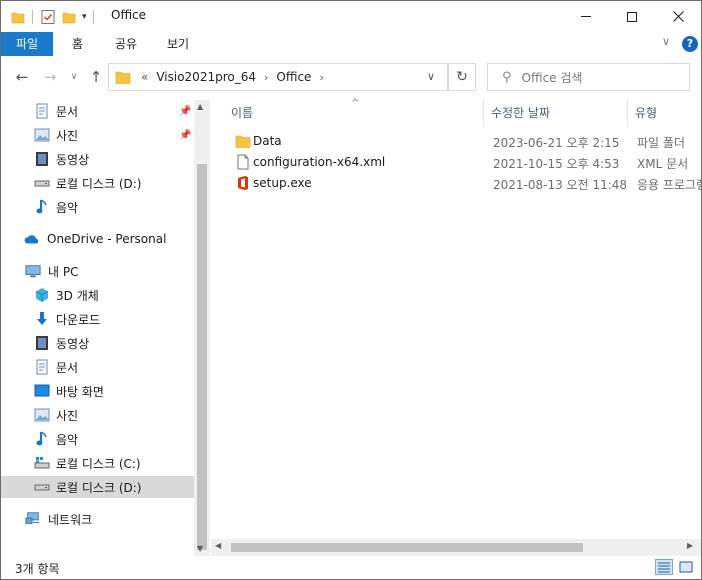 This screenshot has height=580, width=702. I want to click on qa-customize-icon: ▾, so click(84, 17).